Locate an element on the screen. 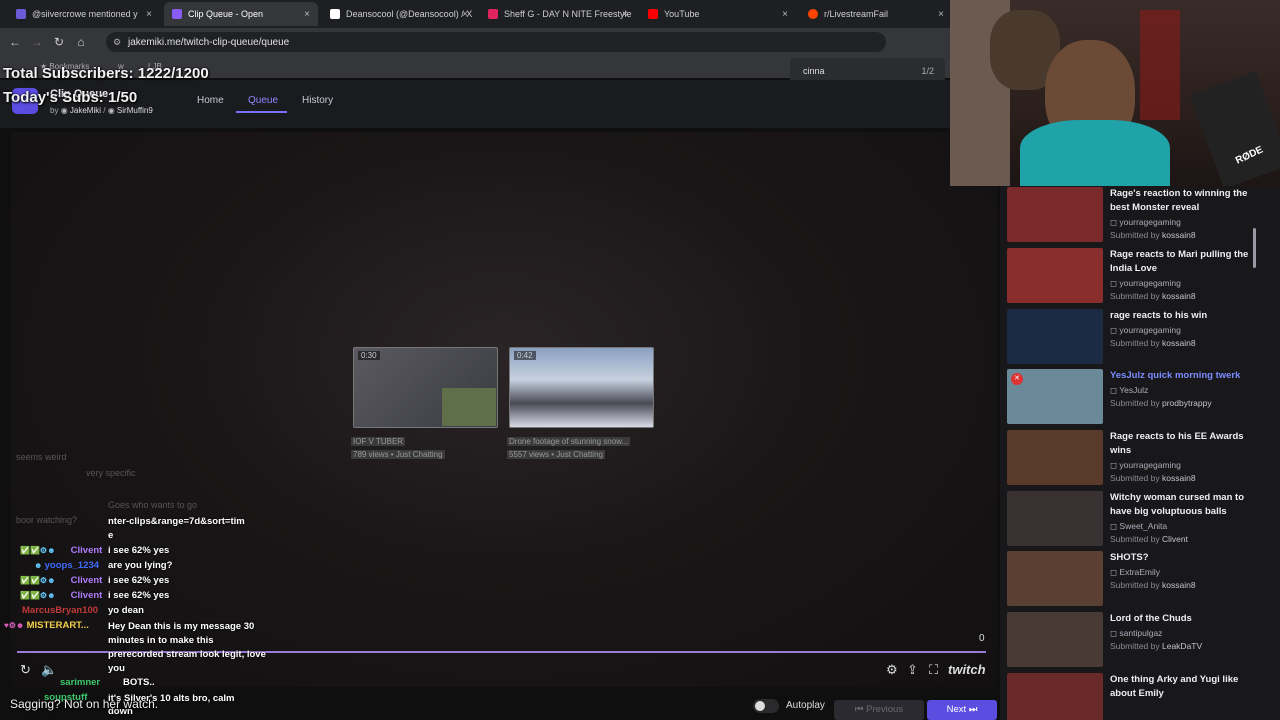 The height and width of the screenshot is (720, 1280). tab-mention: @siivercrowe mentioned y × is located at coordinates (84, 14).